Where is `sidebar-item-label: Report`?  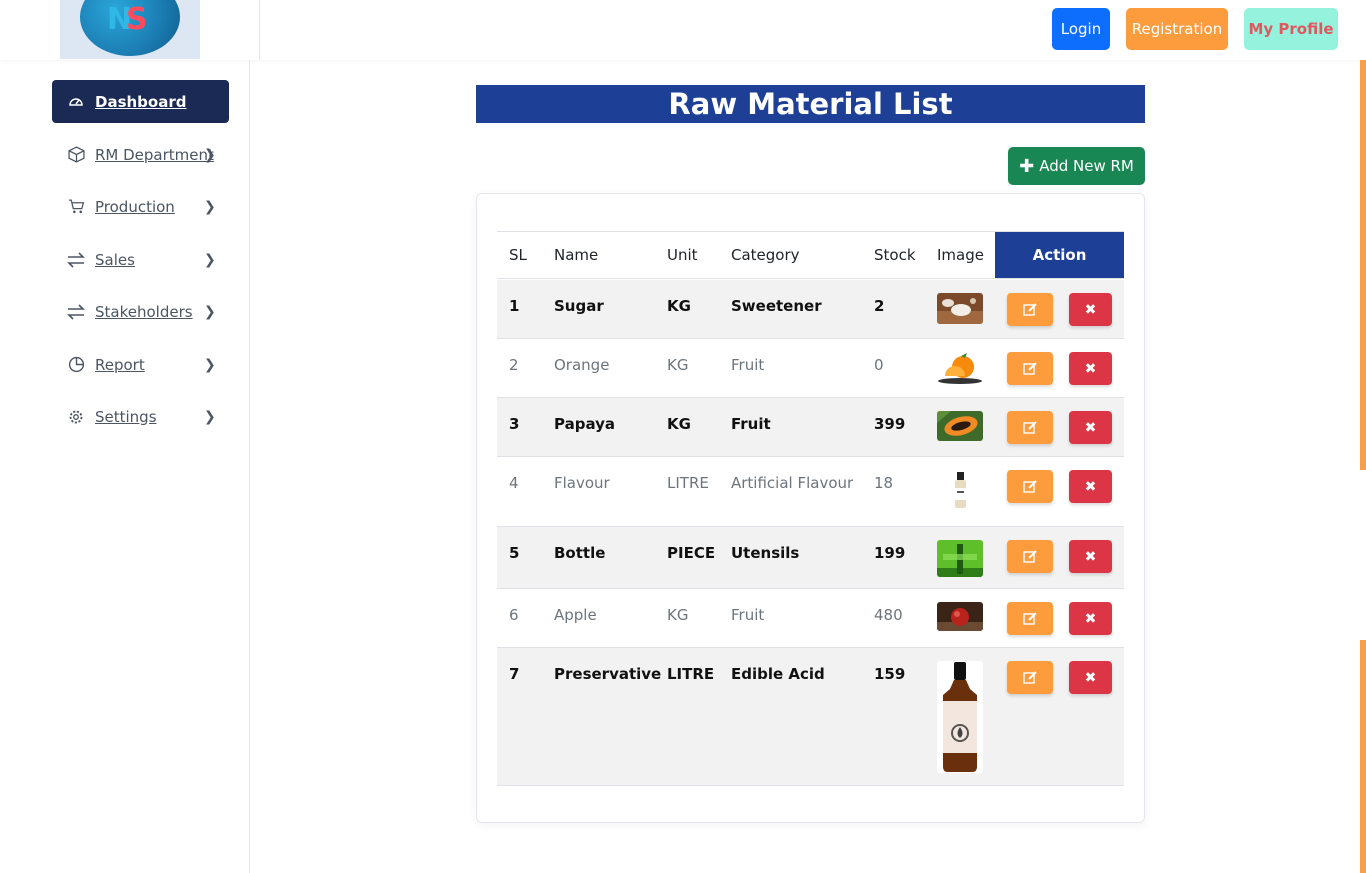 sidebar-item-label: Report is located at coordinates (120, 364).